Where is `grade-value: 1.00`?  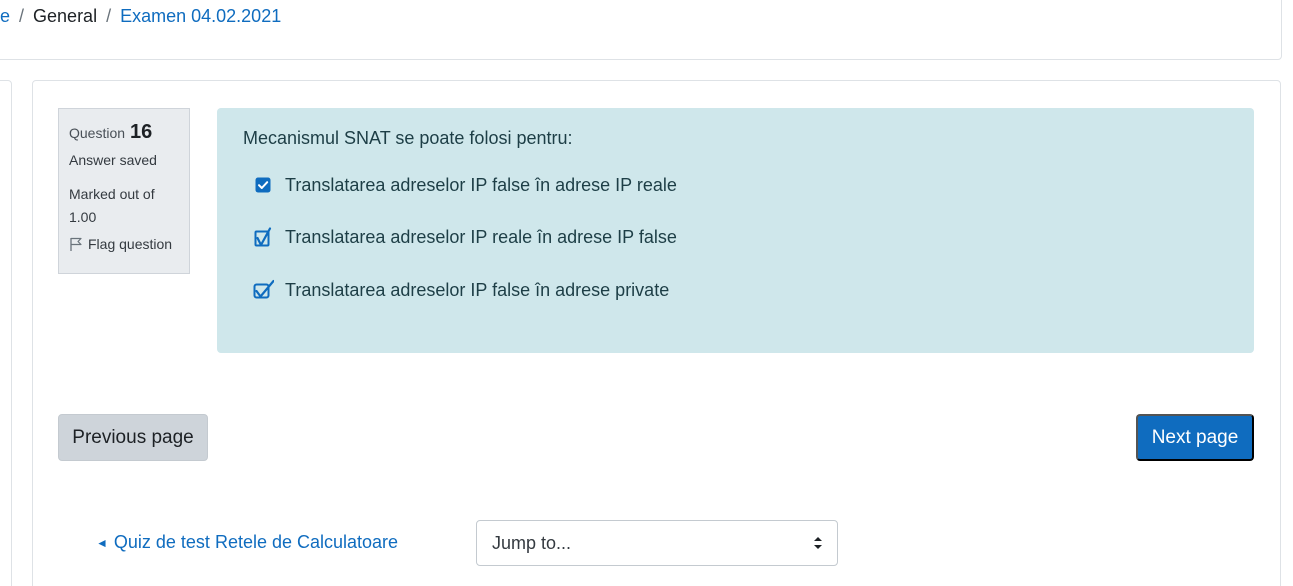
grade-value: 1.00 is located at coordinates (83, 217).